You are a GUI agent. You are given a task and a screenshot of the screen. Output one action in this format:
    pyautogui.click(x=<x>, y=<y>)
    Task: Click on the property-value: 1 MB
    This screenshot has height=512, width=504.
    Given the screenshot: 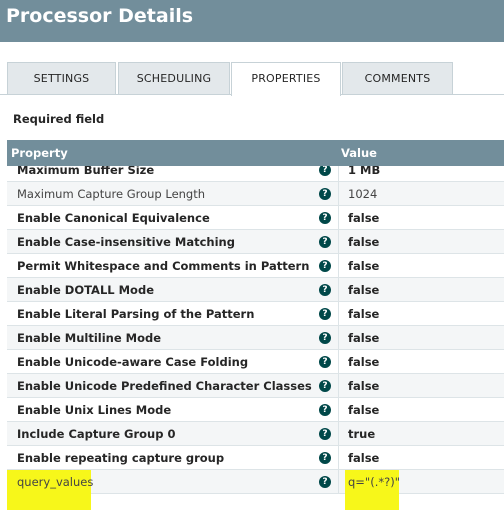 What is the action you would take?
    pyautogui.click(x=364, y=171)
    